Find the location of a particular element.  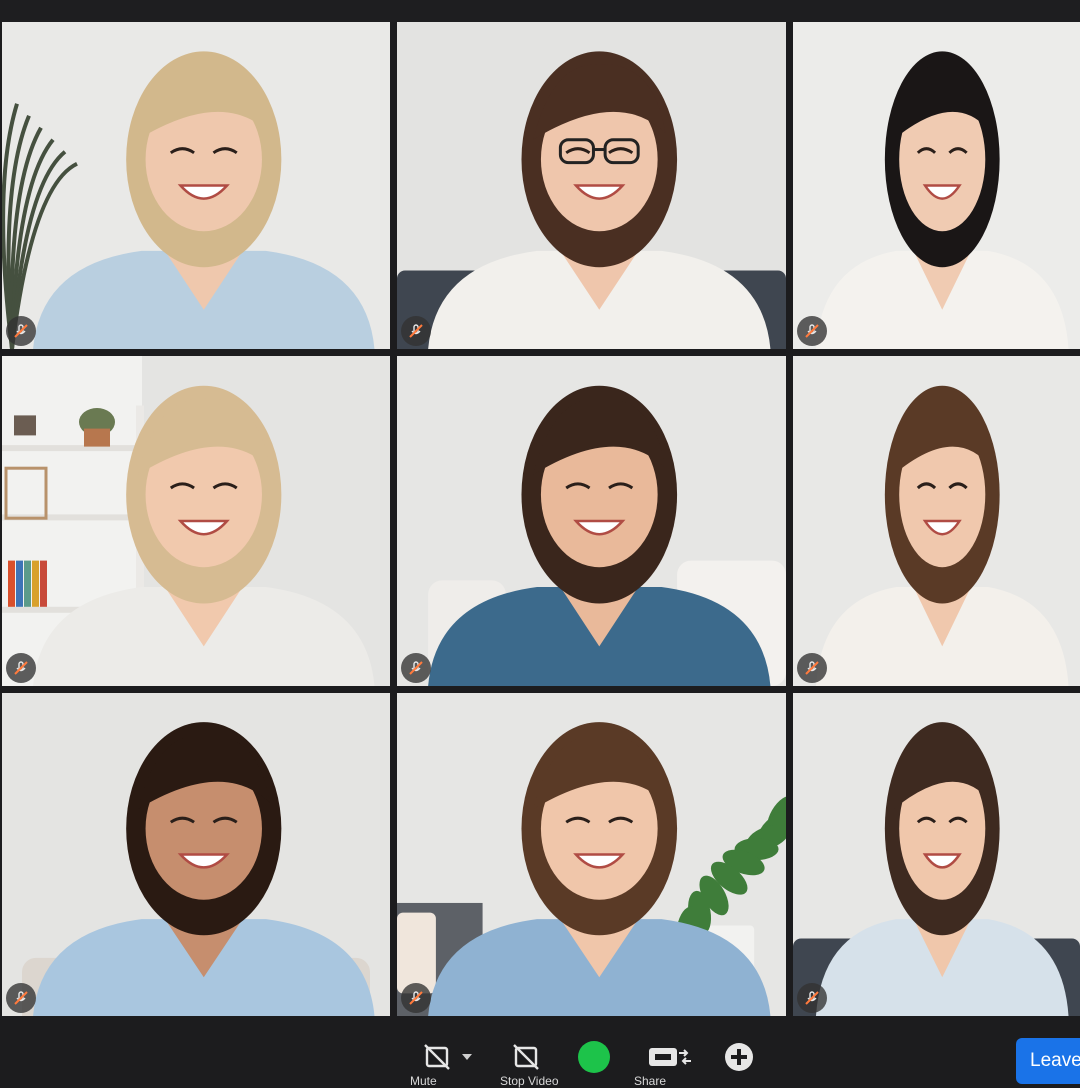

leave-button: Leave is located at coordinates (1048, 1061).